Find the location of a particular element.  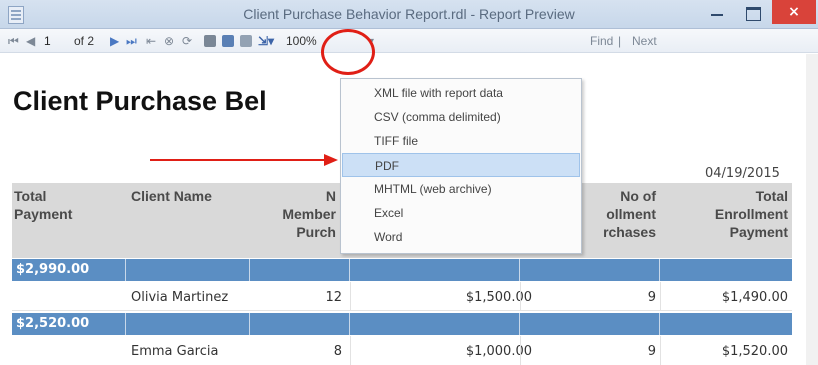

menu-item-excel: Excel is located at coordinates (461, 213).